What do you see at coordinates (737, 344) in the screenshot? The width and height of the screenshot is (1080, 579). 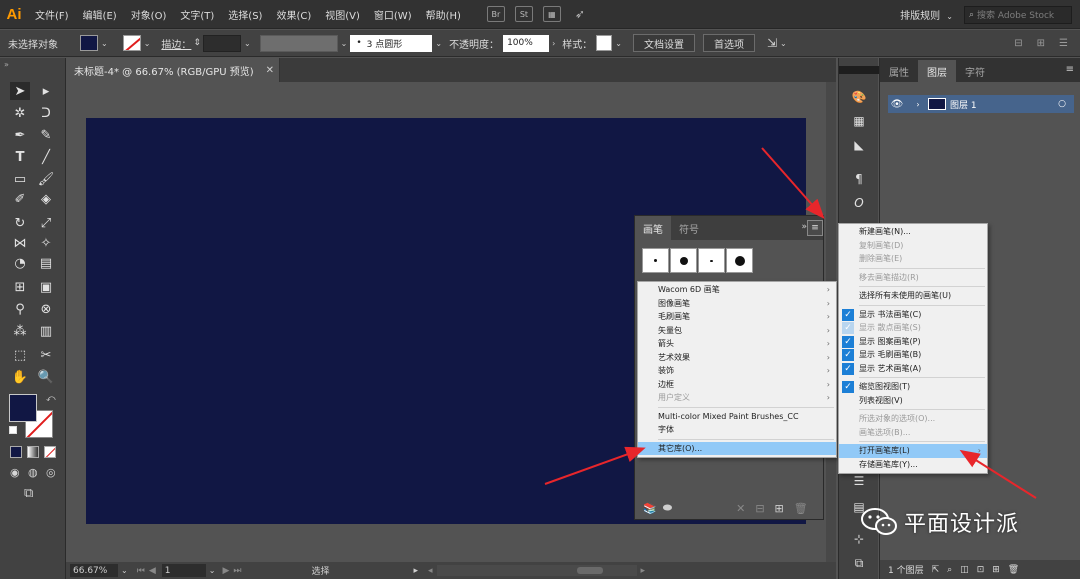 I see `library-menu-item: 箭头 ›` at bounding box center [737, 344].